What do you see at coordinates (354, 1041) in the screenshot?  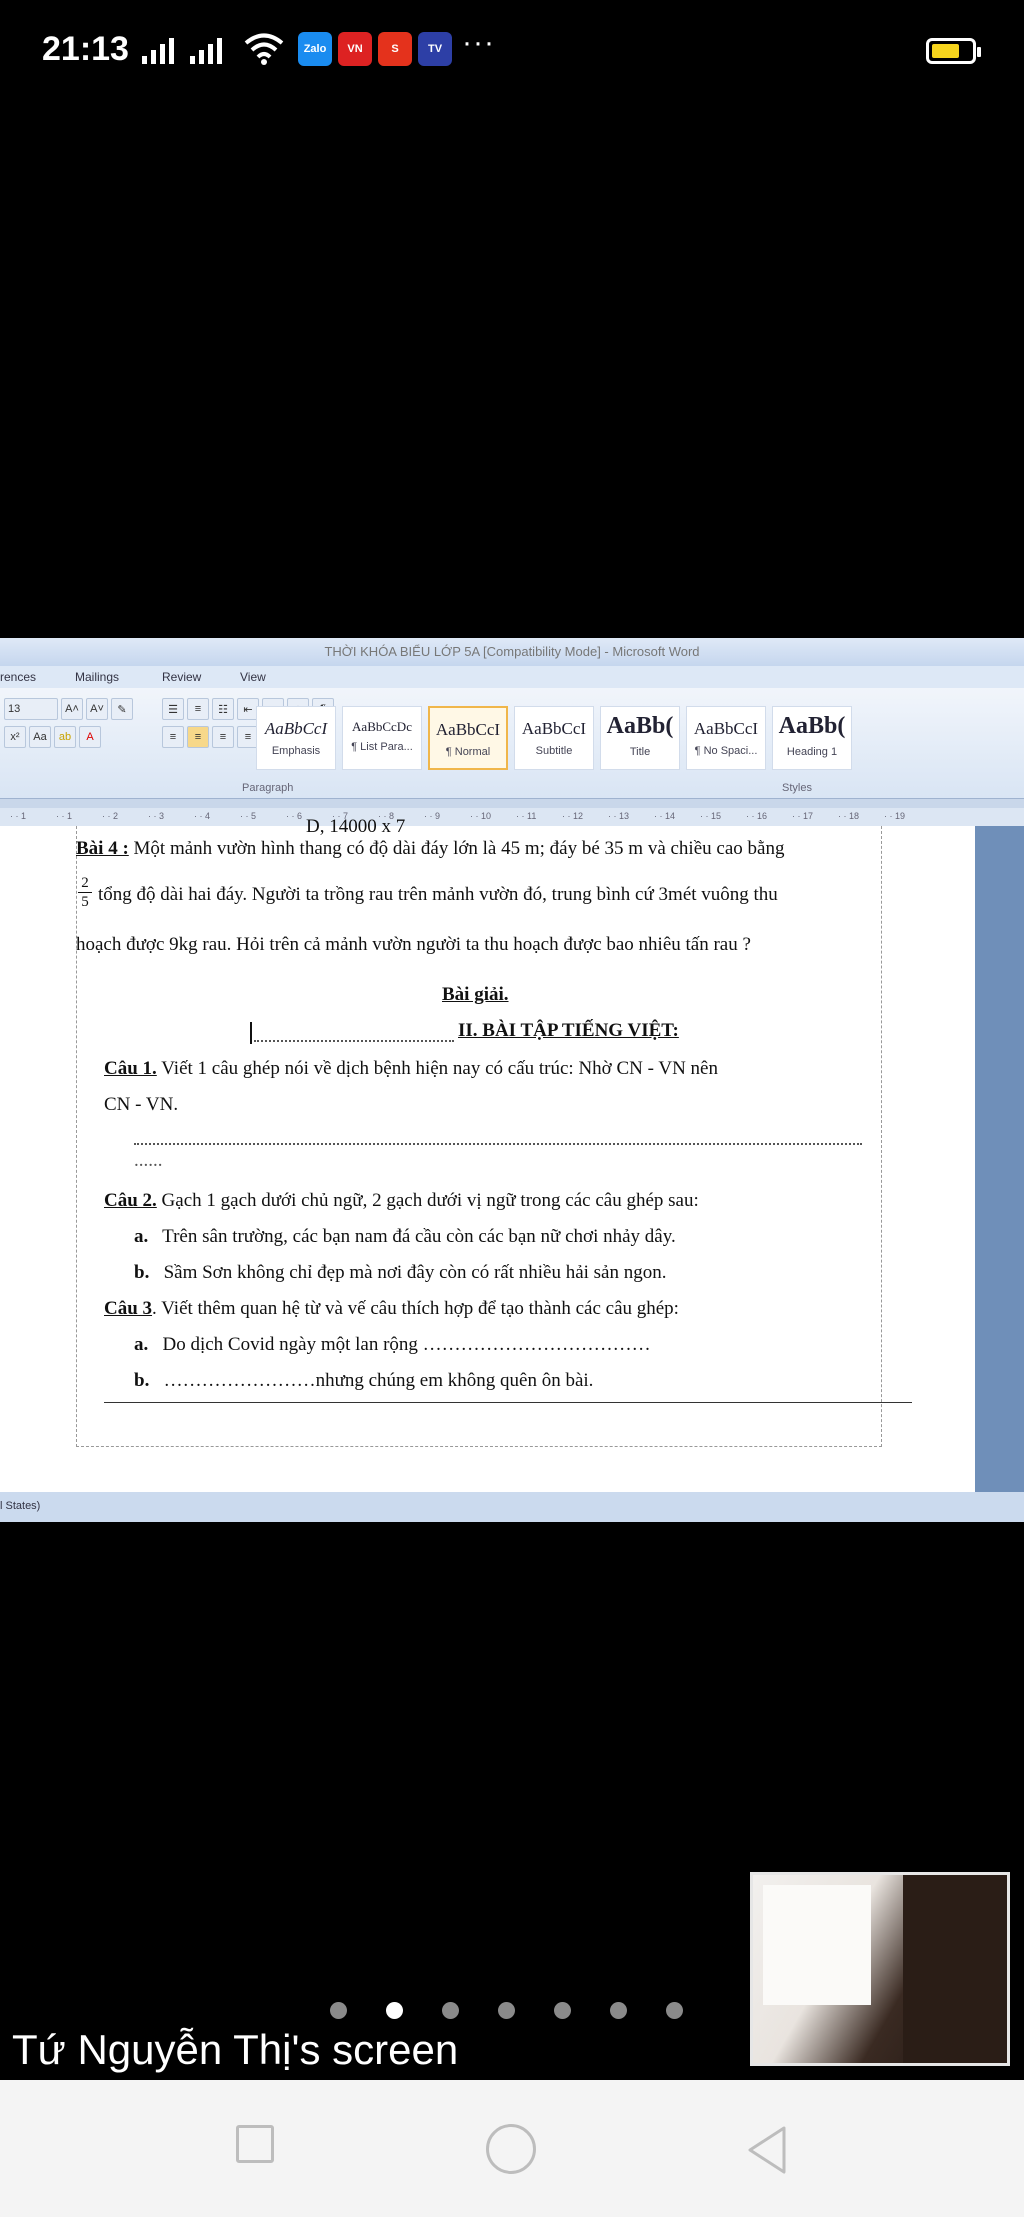 I see `dotted-line` at bounding box center [354, 1041].